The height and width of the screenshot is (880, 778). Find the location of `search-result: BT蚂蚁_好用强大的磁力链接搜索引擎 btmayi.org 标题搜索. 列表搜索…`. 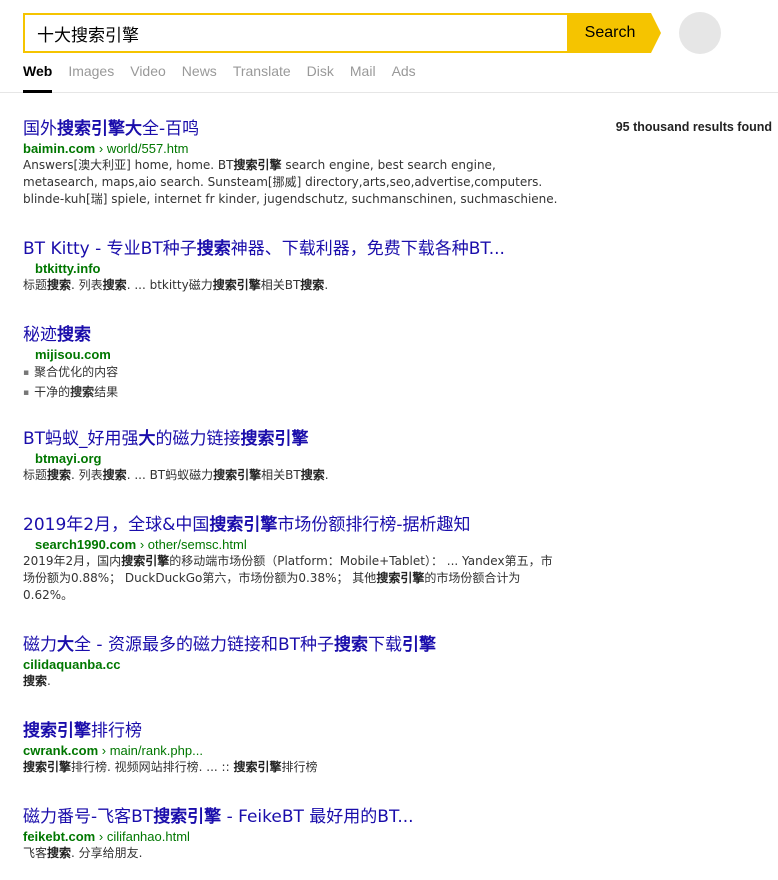

search-result: BT蚂蚁_好用强大的磁力链接搜索引擎 btmayi.org 标题搜索. 列表搜索… is located at coordinates (293, 456).